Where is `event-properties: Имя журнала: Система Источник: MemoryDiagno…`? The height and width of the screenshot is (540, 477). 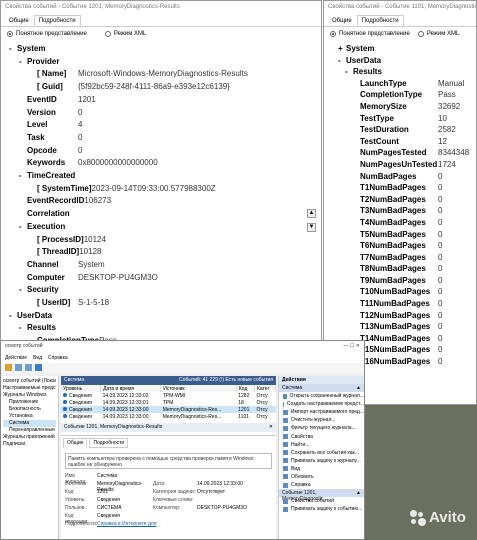 event-properties: Имя журнала: Система Источник: MemoryDiagno… is located at coordinates (168, 501).